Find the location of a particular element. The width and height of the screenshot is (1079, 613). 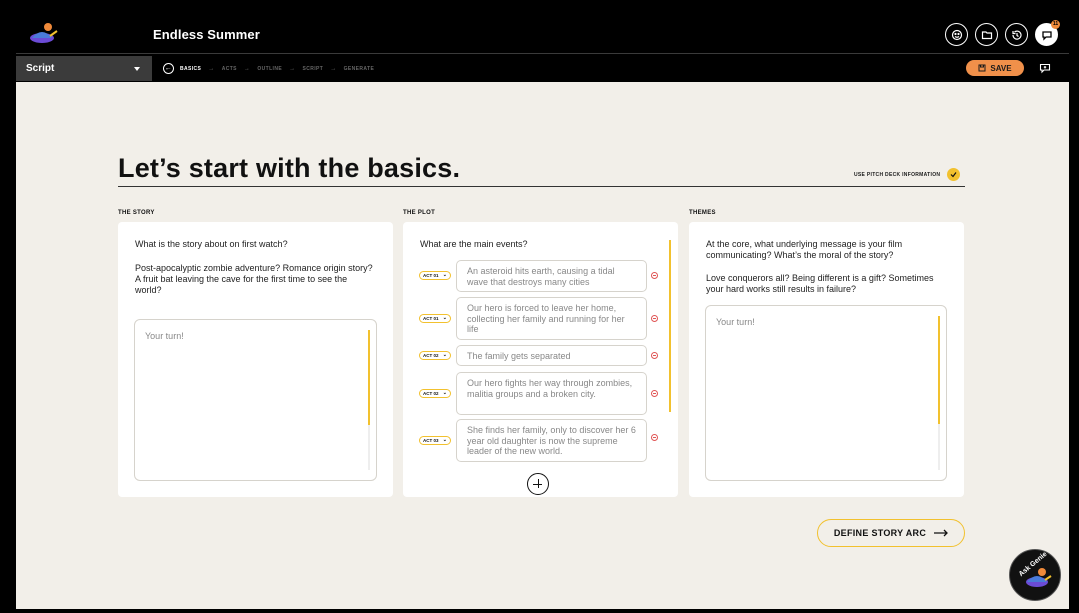

save-button: SAVE is located at coordinates (995, 68).